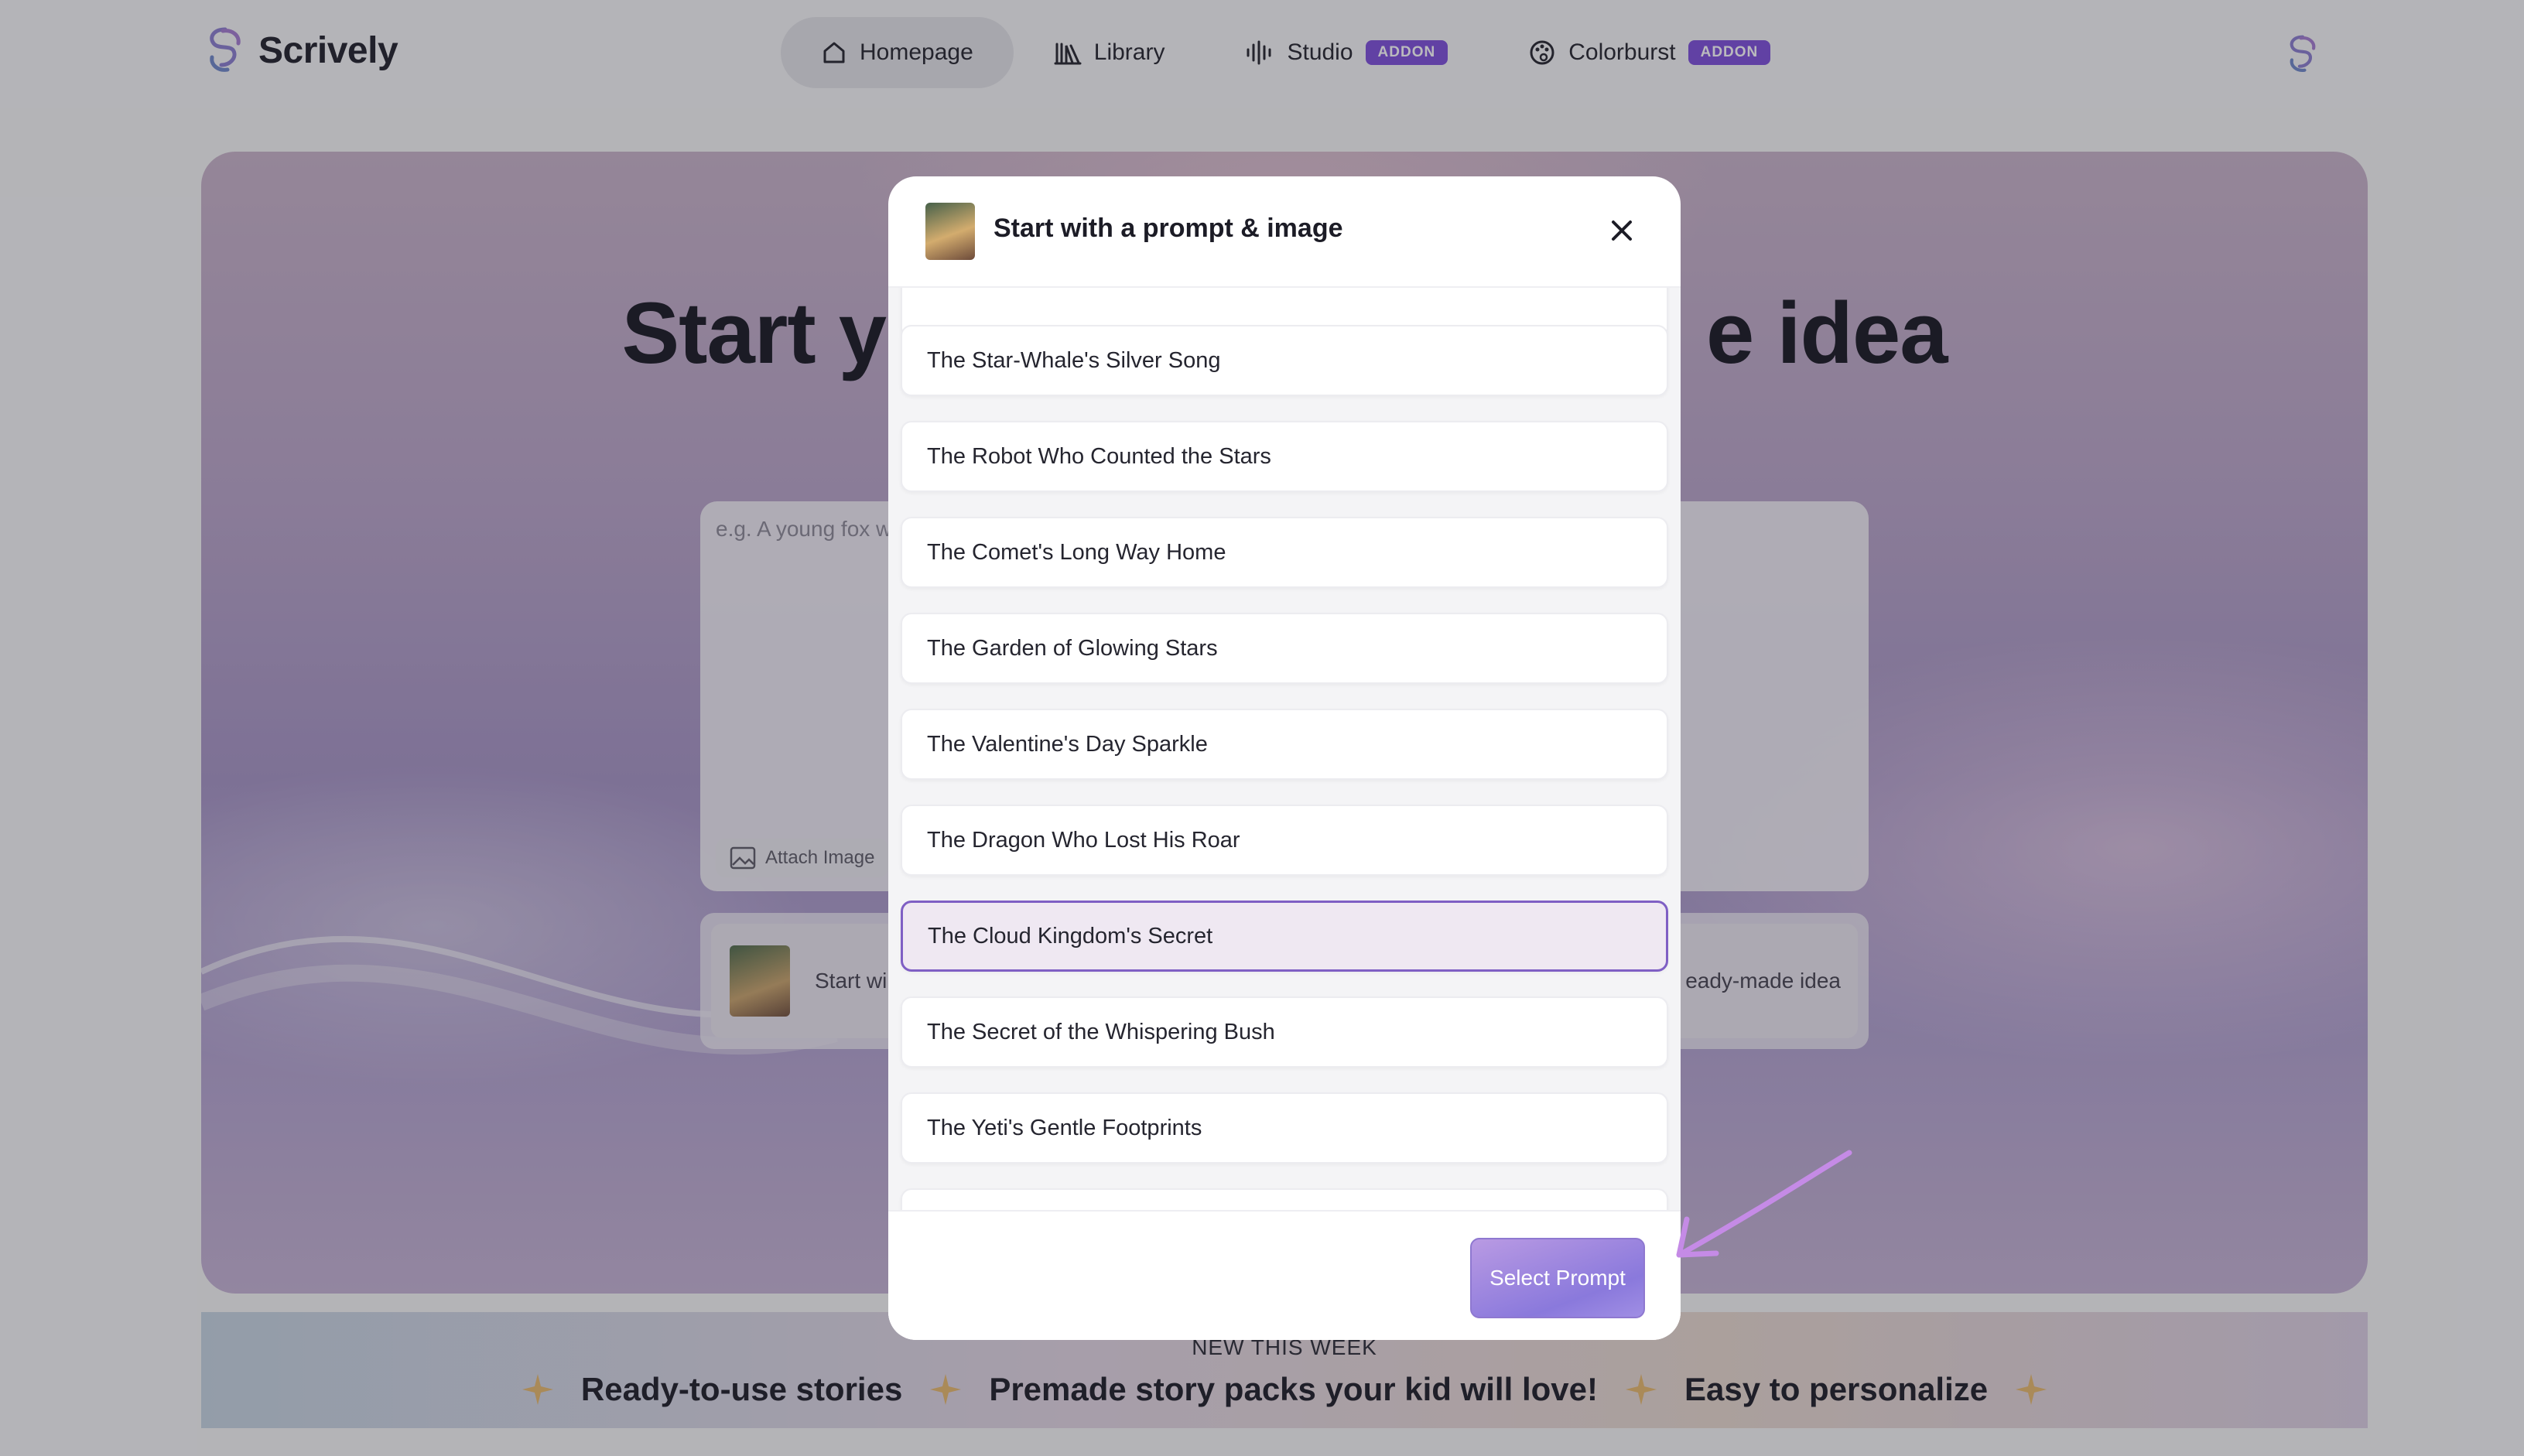  Describe the element at coordinates (1284, 841) in the screenshot. I see `prompt-item: The Dragon Who Lost His Roar` at that location.